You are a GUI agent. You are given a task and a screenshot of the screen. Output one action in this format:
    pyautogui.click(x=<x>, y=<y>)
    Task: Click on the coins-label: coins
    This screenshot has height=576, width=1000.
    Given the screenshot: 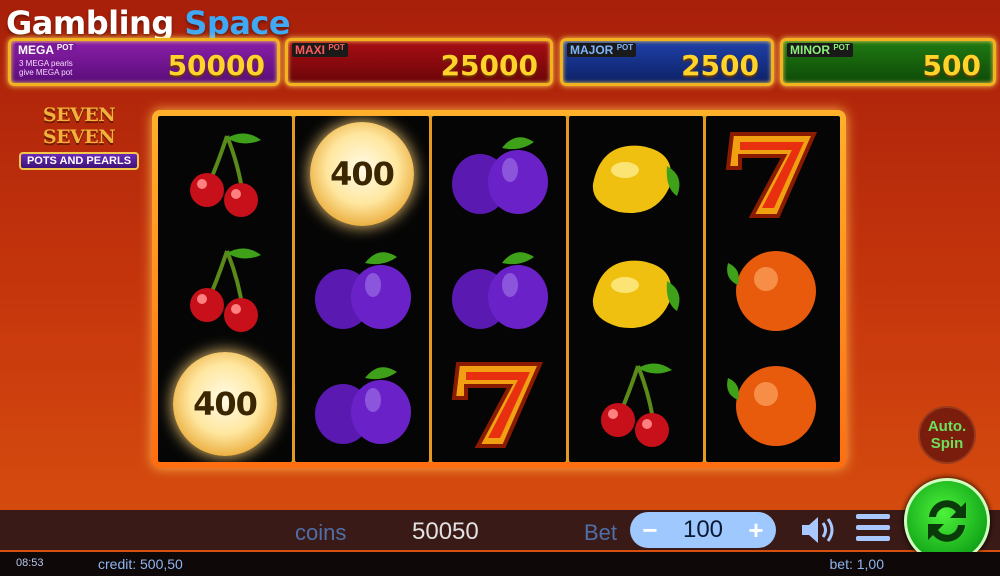 What is the action you would take?
    pyautogui.click(x=321, y=532)
    